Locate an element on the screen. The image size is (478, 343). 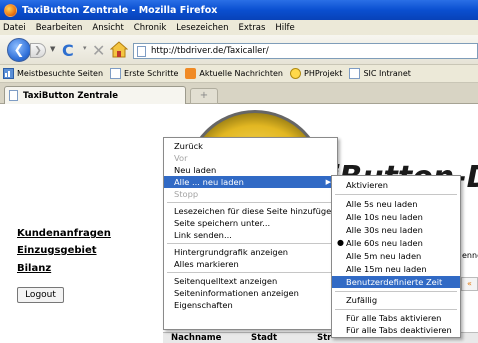
sub-15m: Alle 15m neu laden is located at coordinates (396, 269).